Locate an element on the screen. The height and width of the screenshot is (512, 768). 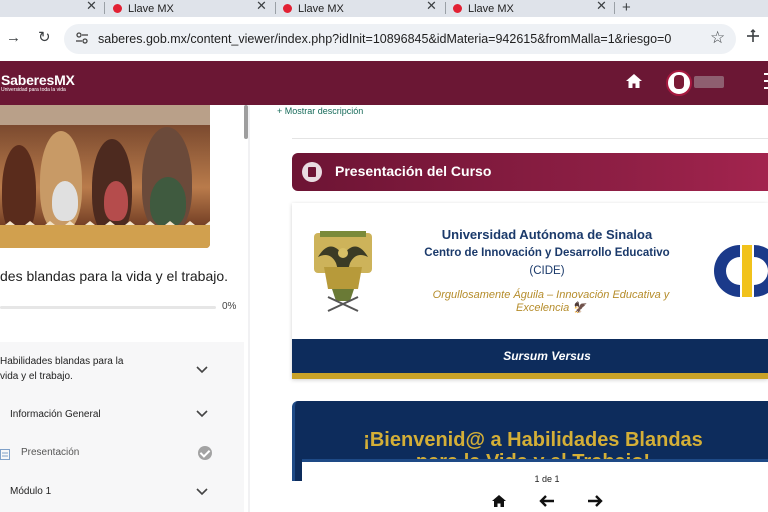
avatar-silhouette-icon is located at coordinates (679, 82).